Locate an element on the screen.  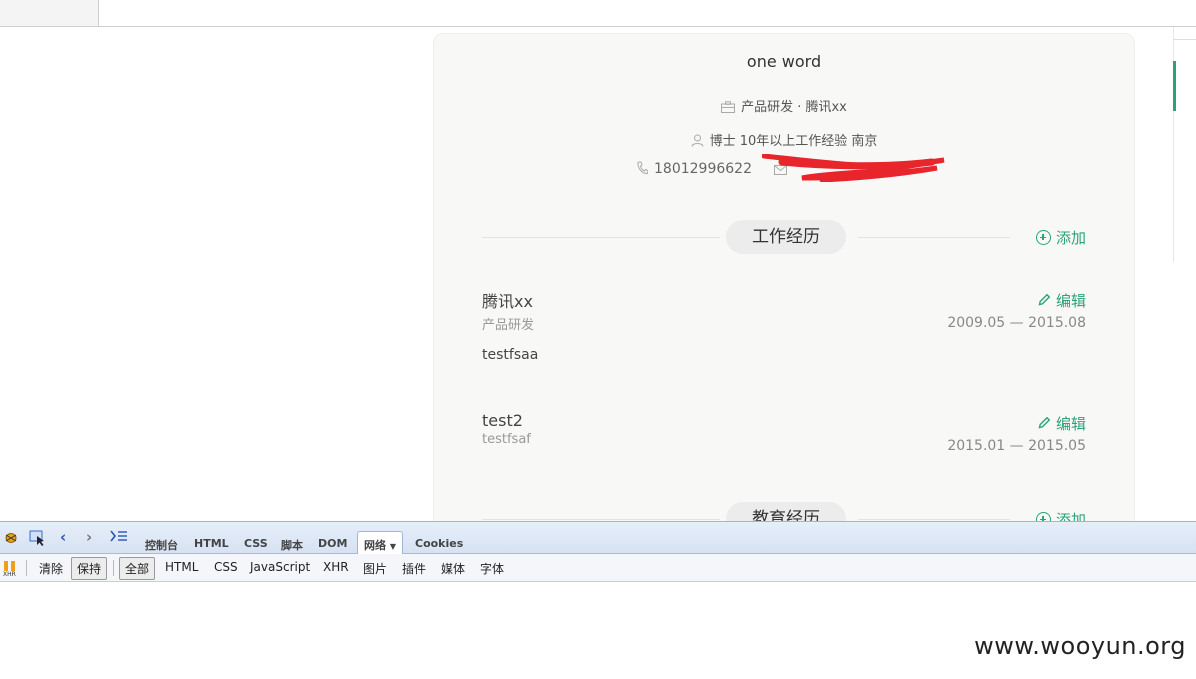
filter-html: HTML is located at coordinates (181, 567).